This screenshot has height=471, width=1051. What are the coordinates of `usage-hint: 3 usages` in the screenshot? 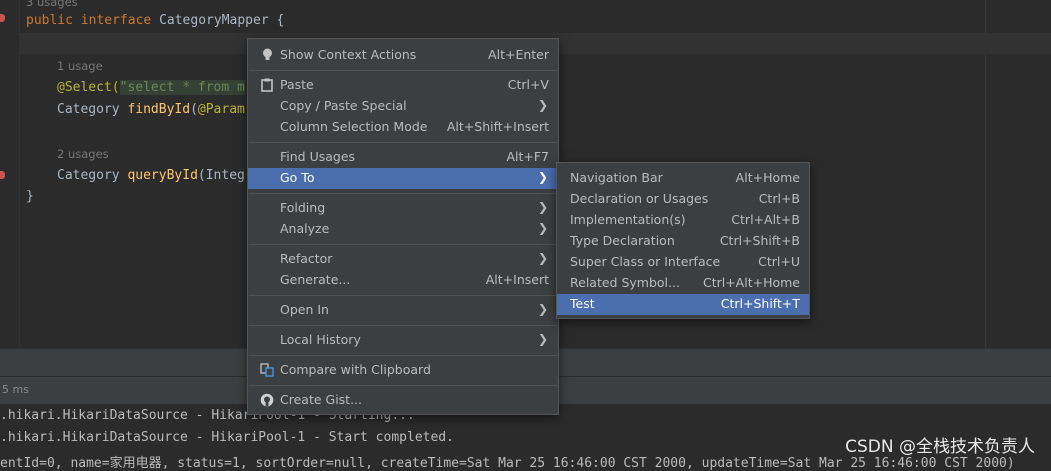 It's located at (52, 4).